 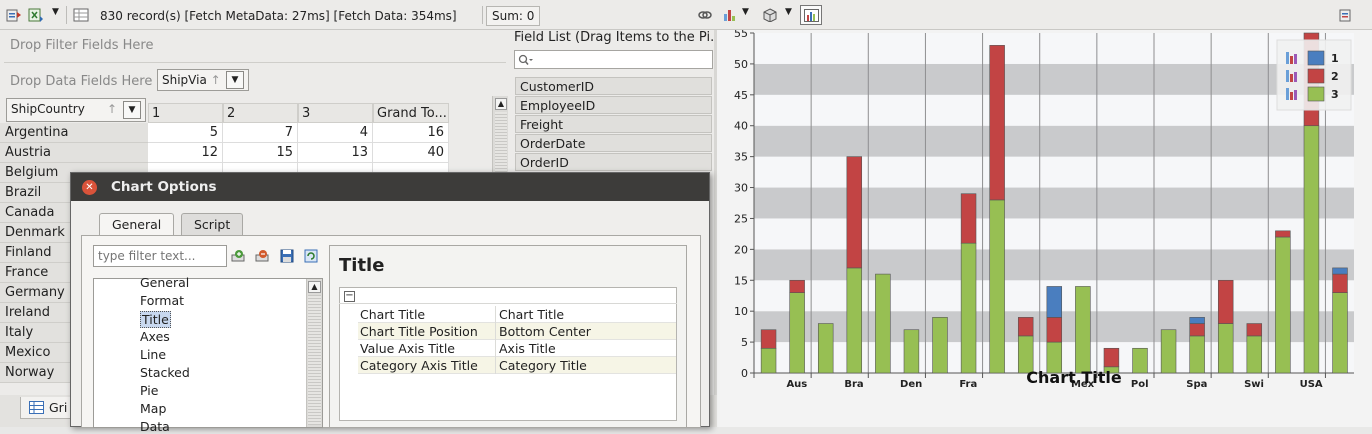 What do you see at coordinates (543, 365) in the screenshot?
I see `property-value: Category Title` at bounding box center [543, 365].